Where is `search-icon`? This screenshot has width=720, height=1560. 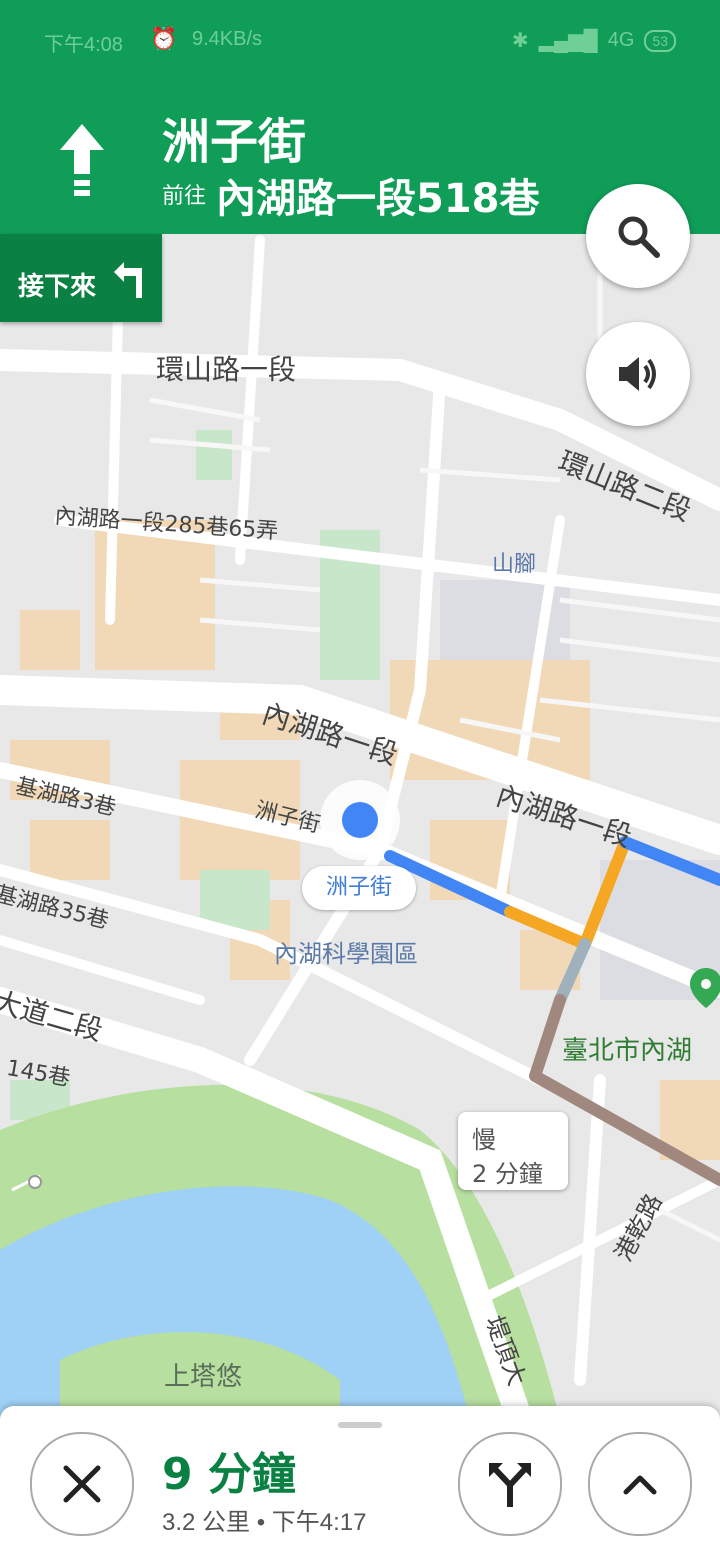 search-icon is located at coordinates (639, 237).